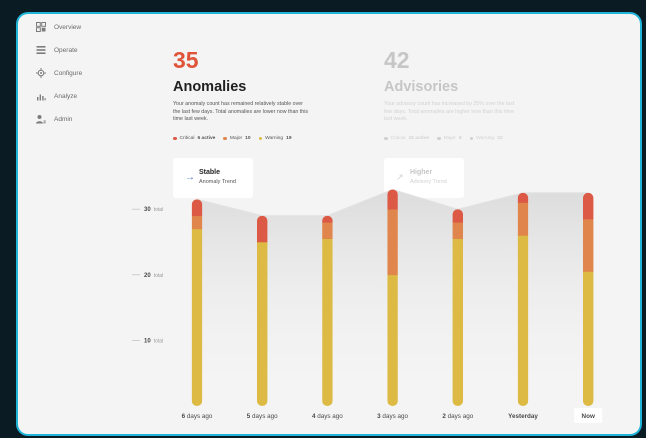 Image resolution: width=646 pixels, height=438 pixels. What do you see at coordinates (523, 416) in the screenshot?
I see `x-axis-label: Yesterday` at bounding box center [523, 416].